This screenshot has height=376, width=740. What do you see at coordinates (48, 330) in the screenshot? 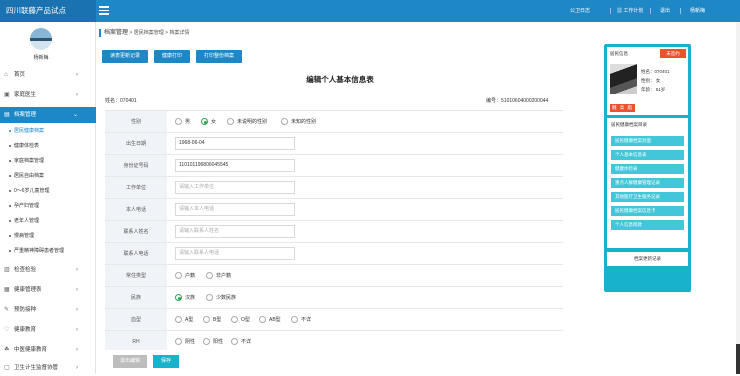
I see `sidebar-item-education: ♡ 健康教育 ›` at bounding box center [48, 330].